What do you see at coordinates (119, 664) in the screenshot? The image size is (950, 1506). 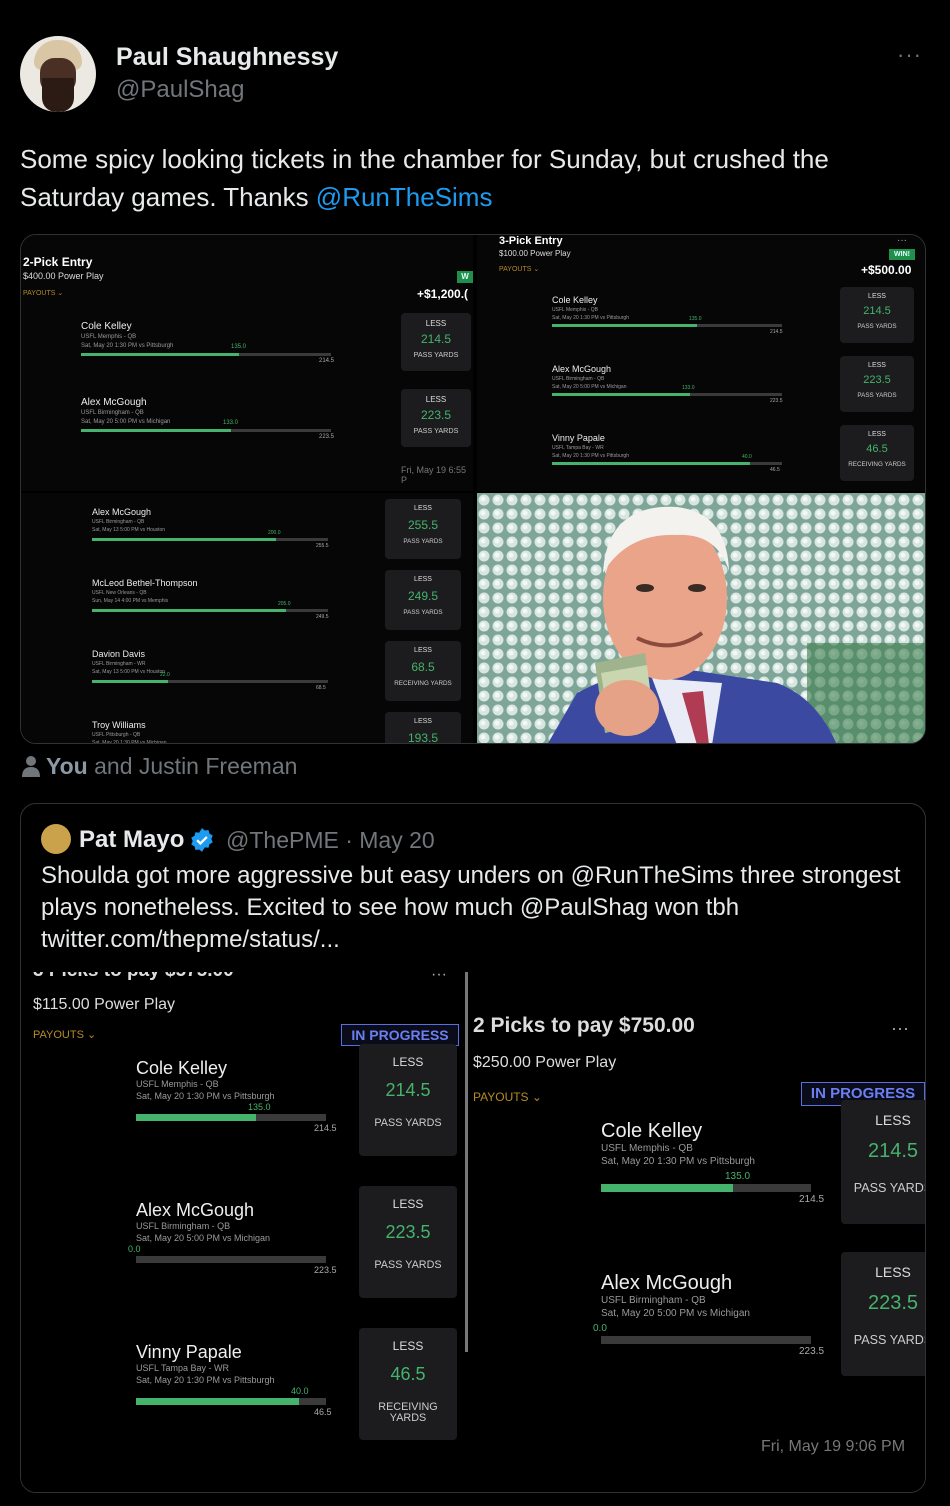 I see `player-team: USFL Birmingham - WR` at bounding box center [119, 664].